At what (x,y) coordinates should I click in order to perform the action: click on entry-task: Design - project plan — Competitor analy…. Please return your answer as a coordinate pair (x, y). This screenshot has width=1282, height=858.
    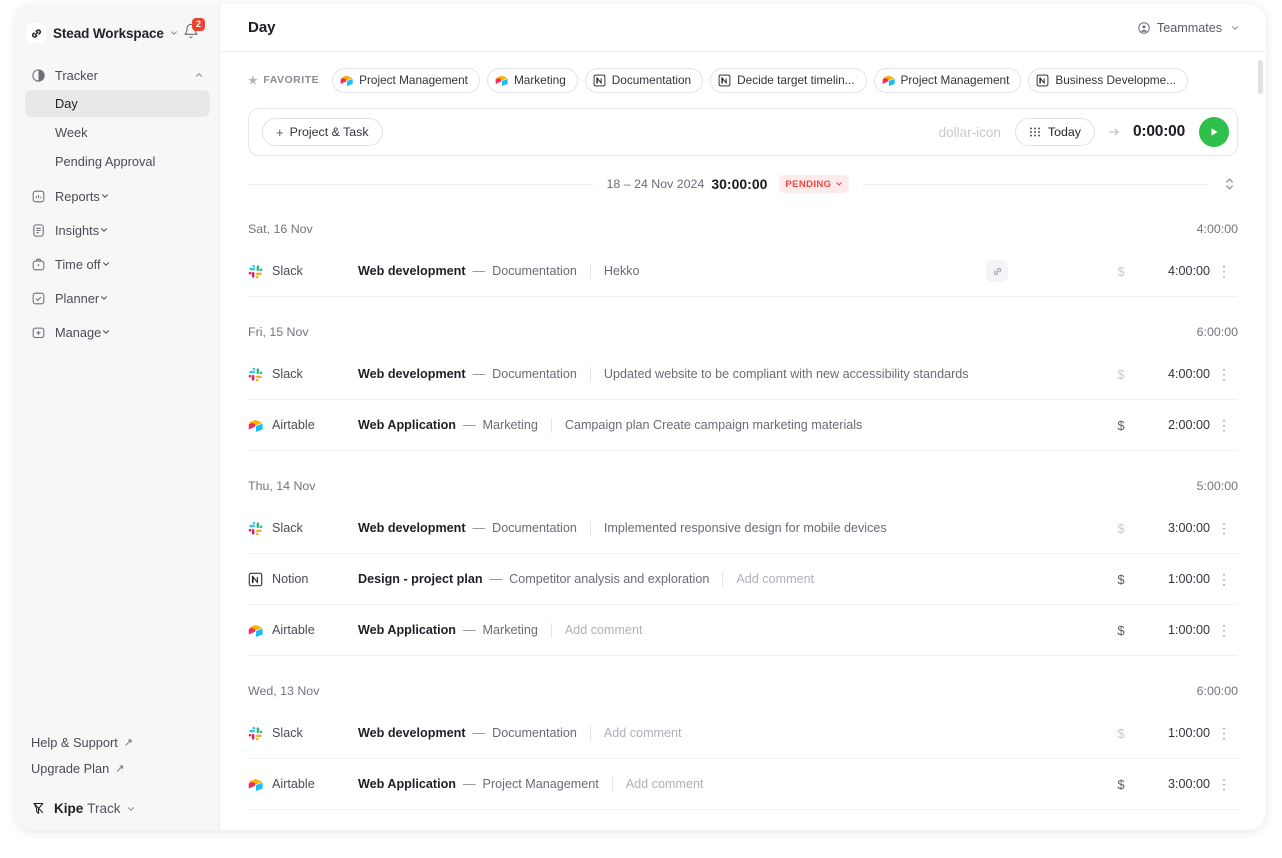
    Looking at the image, I should click on (732, 579).